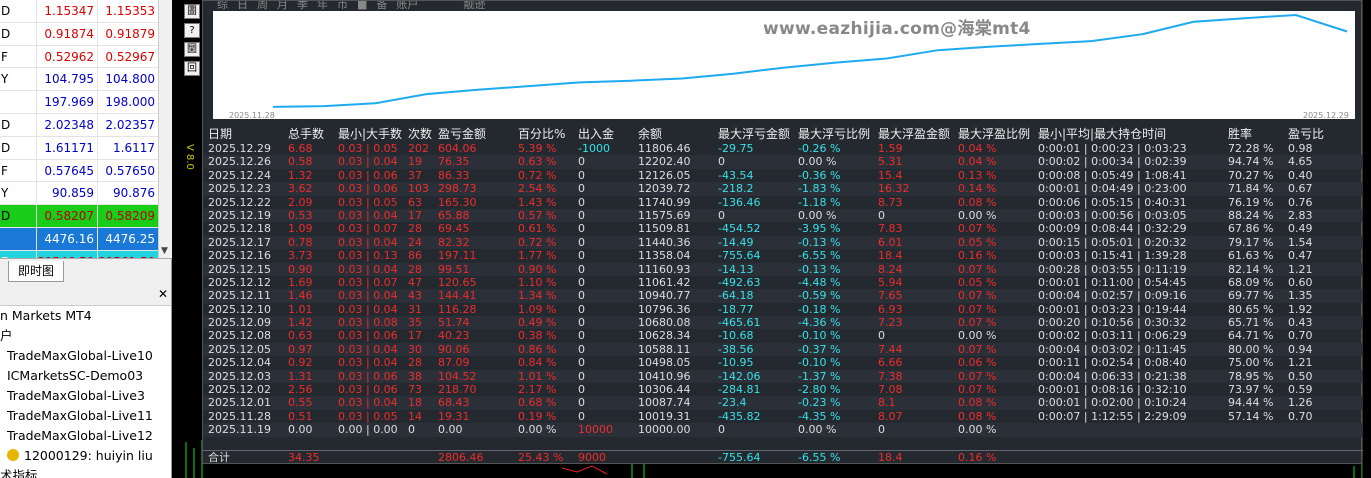 This screenshot has width=1371, height=478. Describe the element at coordinates (66, 170) in the screenshot. I see `bid-cell: 0.57645` at that location.